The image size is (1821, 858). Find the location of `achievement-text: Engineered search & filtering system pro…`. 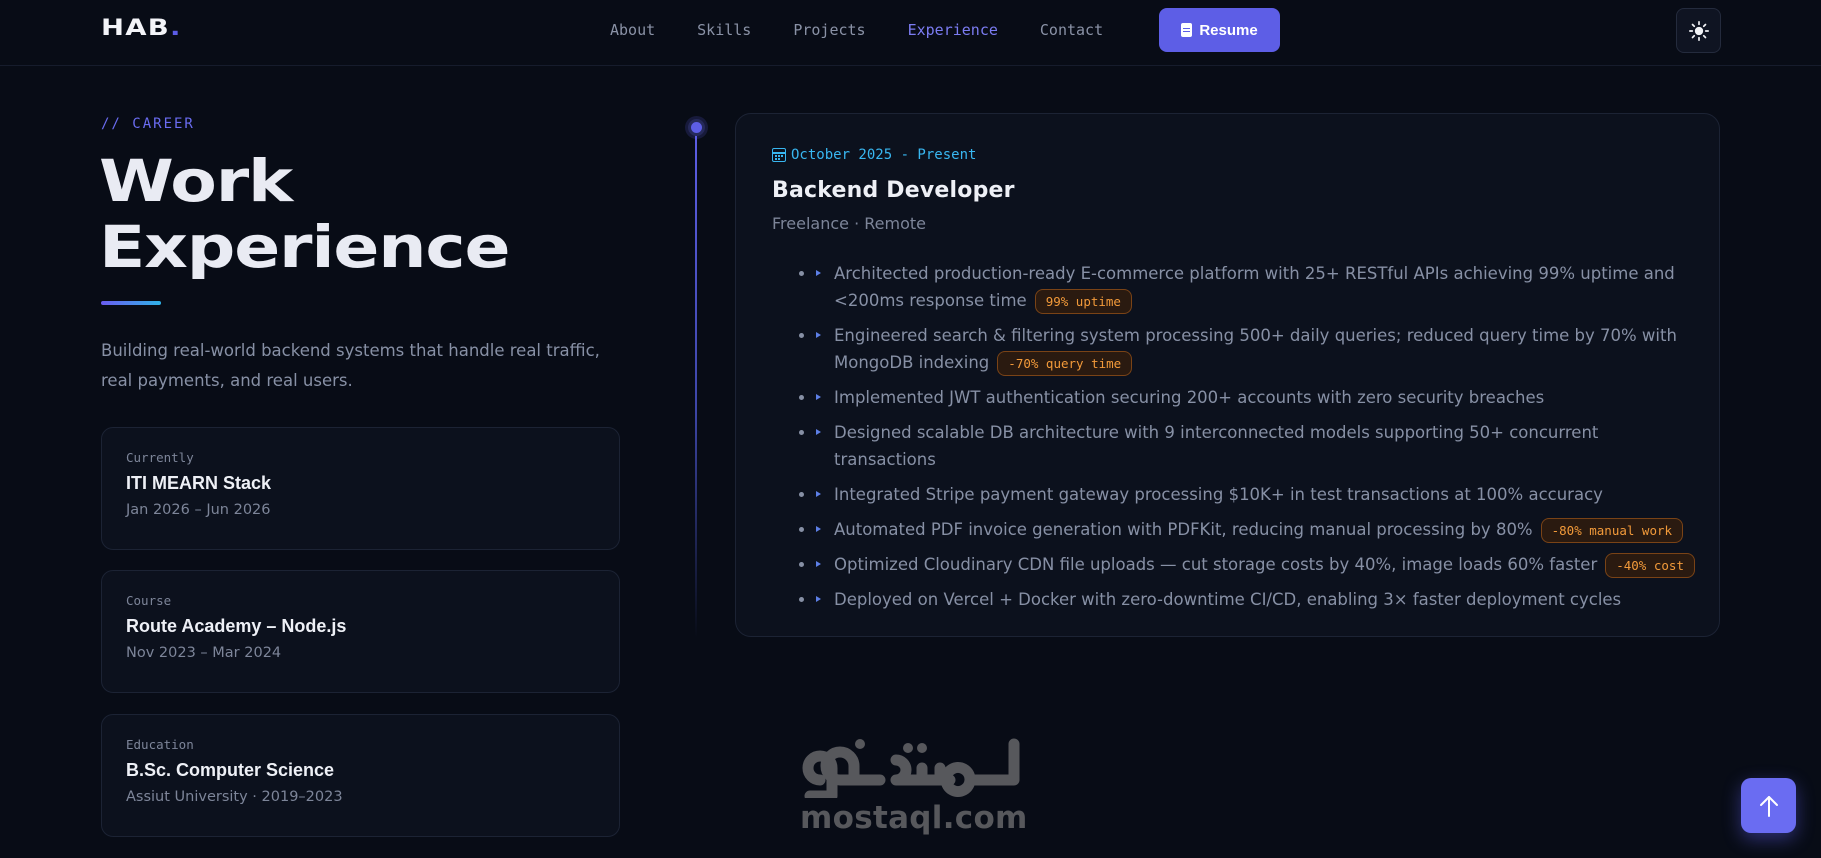

achievement-text: Engineered search & filtering system pro… is located at coordinates (1255, 349).